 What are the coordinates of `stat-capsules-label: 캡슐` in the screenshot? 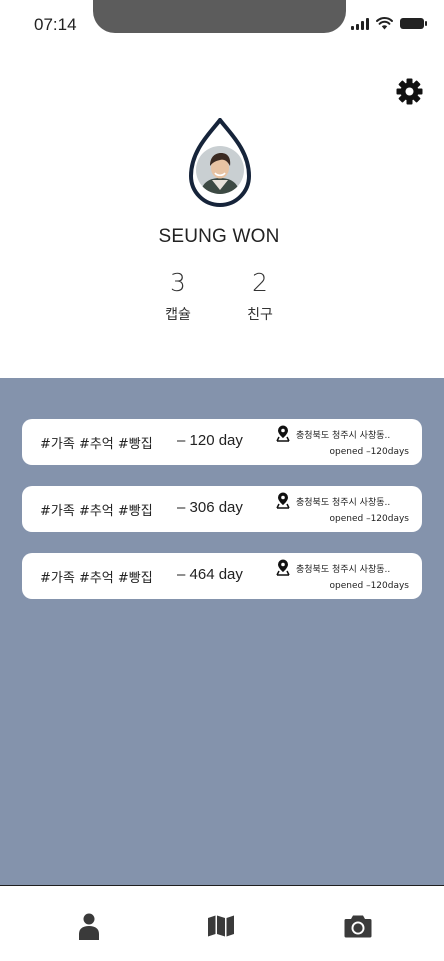 It's located at (178, 315).